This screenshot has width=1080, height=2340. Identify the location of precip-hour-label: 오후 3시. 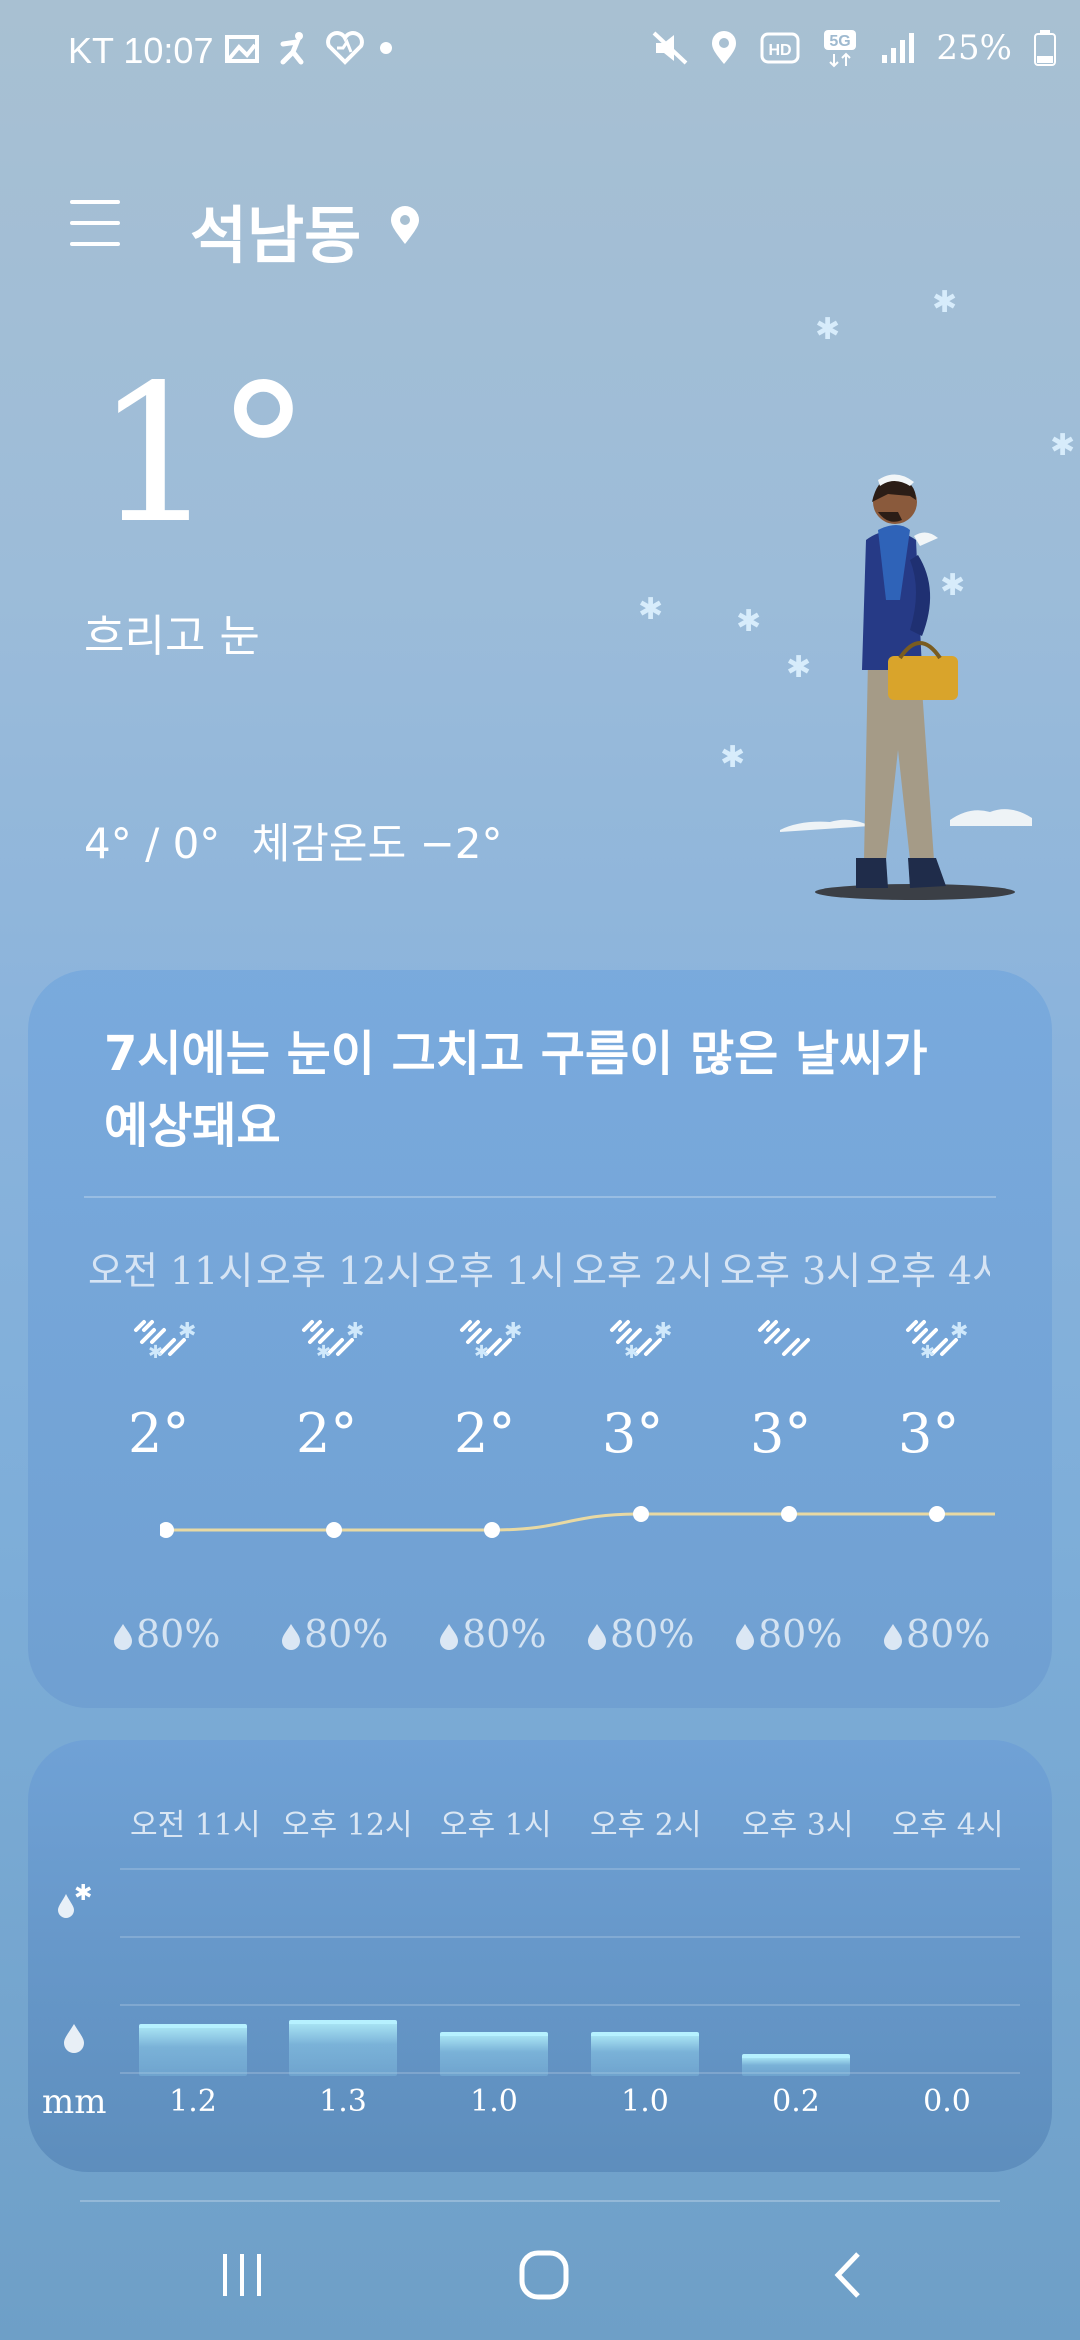
(798, 1825).